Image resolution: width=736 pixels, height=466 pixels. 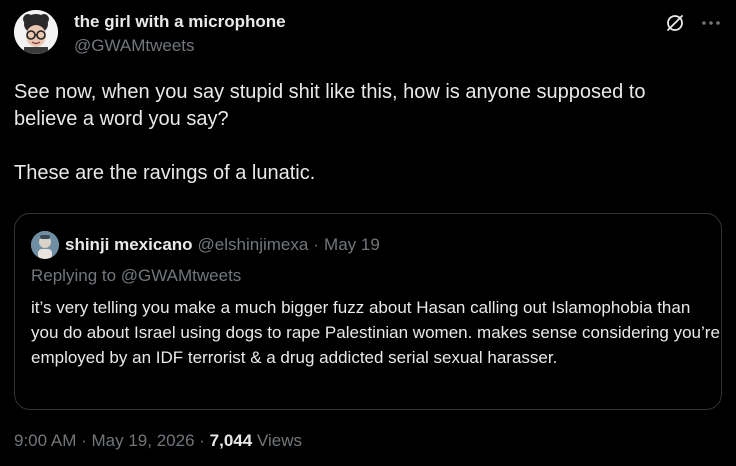 I want to click on tweet-meta: 9:00 AM · May 19, 2026 · 7,044 Views, so click(x=158, y=441).